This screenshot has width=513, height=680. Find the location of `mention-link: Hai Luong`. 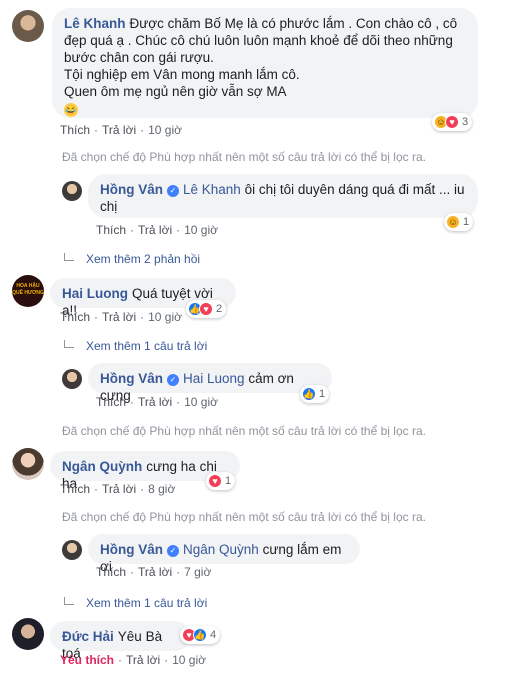

mention-link: Hai Luong is located at coordinates (214, 378).